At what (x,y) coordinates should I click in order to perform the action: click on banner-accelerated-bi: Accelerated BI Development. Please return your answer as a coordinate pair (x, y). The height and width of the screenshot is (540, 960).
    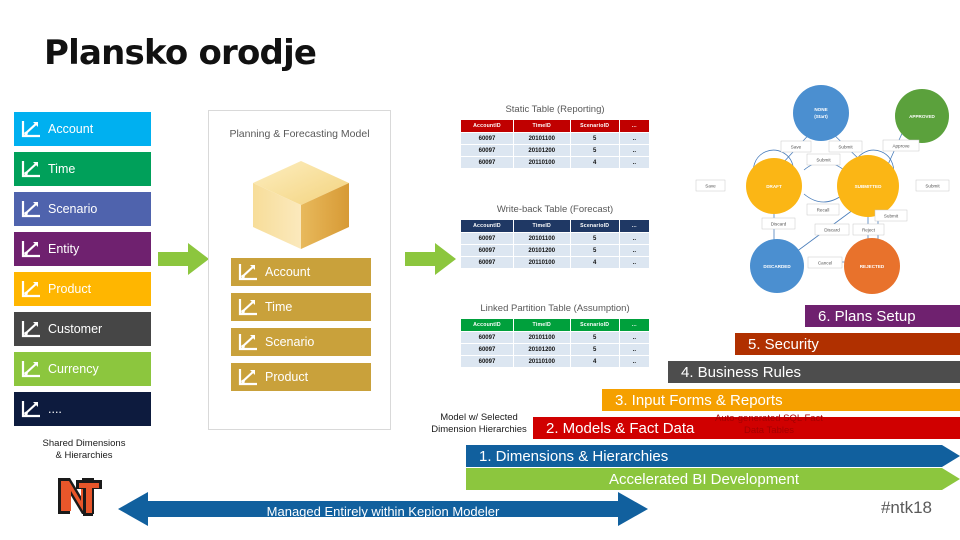
    Looking at the image, I should click on (713, 479).